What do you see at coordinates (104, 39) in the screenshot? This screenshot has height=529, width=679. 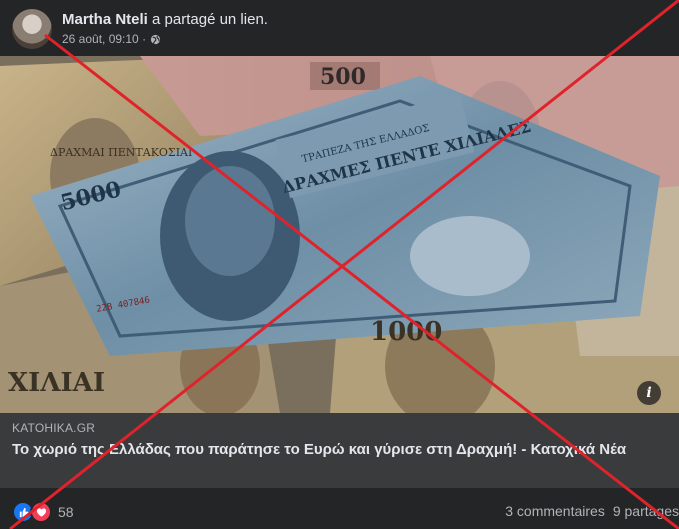 I see `post-timestamp: 26 août, 09:10 ·` at bounding box center [104, 39].